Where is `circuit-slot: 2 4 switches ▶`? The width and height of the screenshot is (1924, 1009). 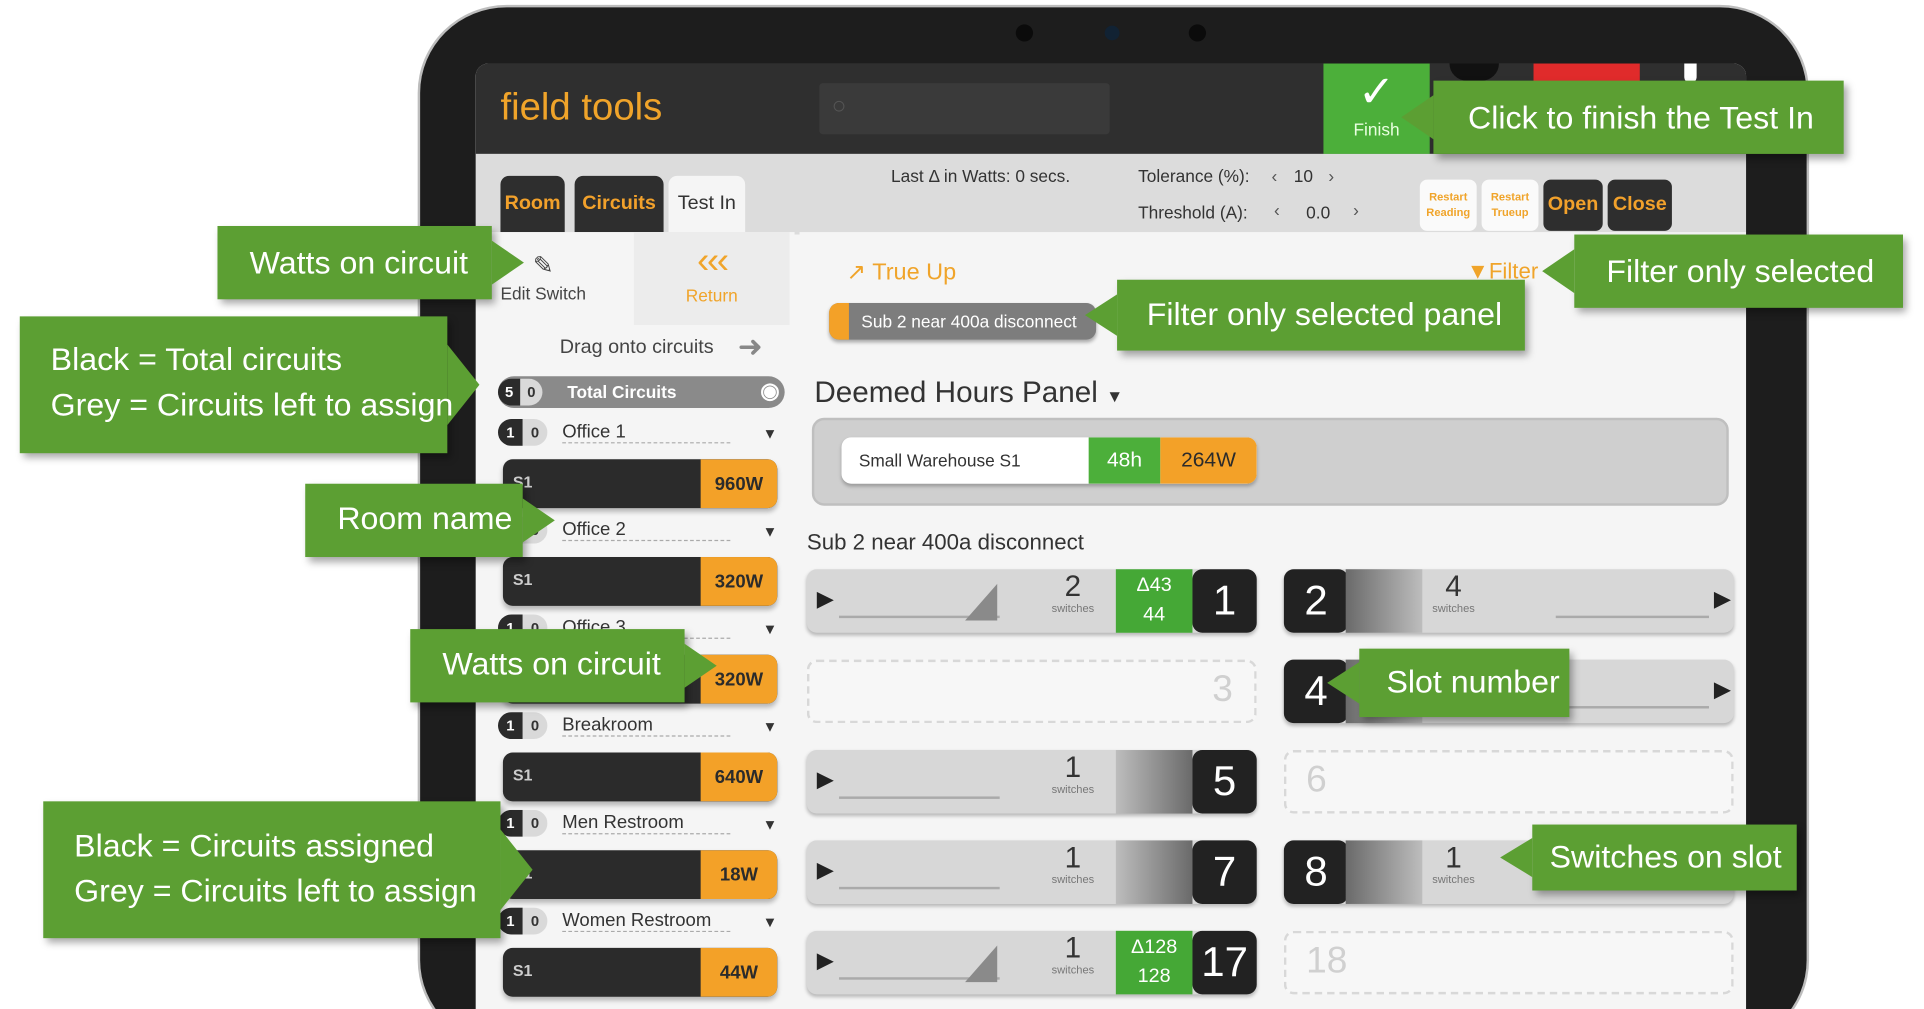 circuit-slot: 2 4 switches ▶ is located at coordinates (1508, 601).